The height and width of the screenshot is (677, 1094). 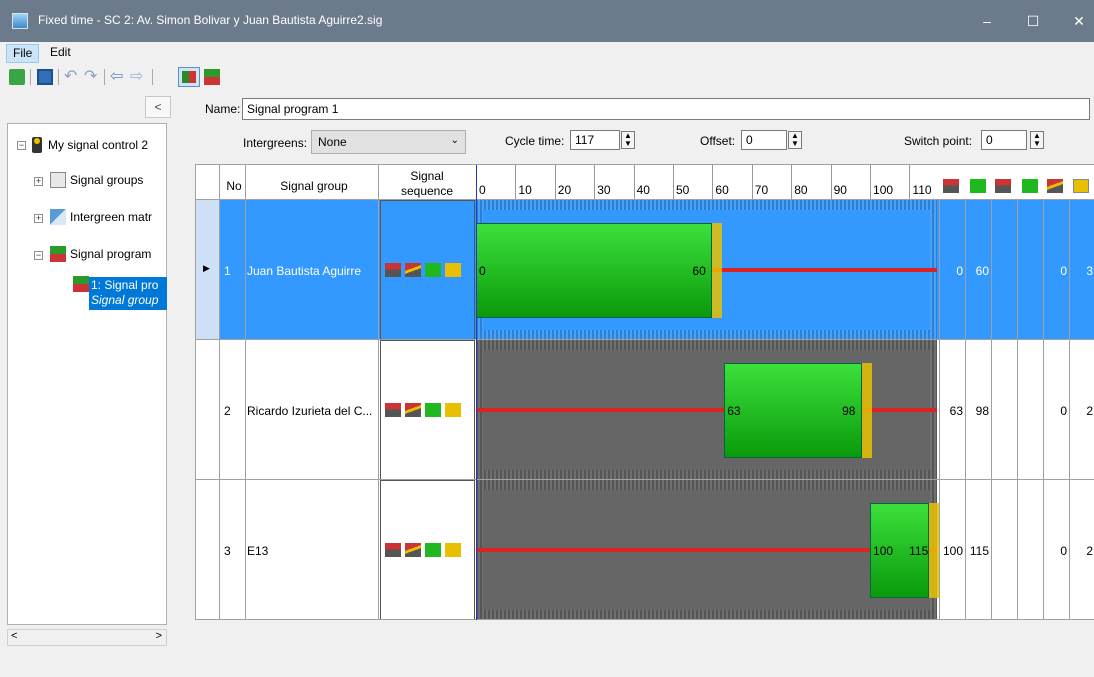 I want to click on time-tick-label: 40, so click(x=643, y=190).